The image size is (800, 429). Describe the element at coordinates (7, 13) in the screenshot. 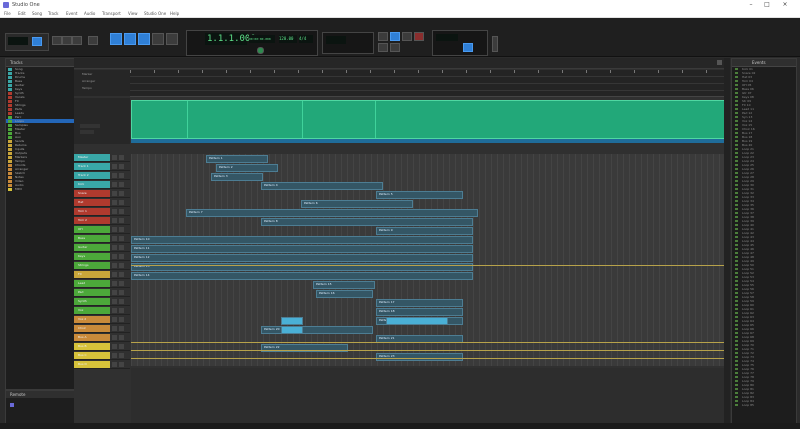

I see `menu-file: File` at that location.